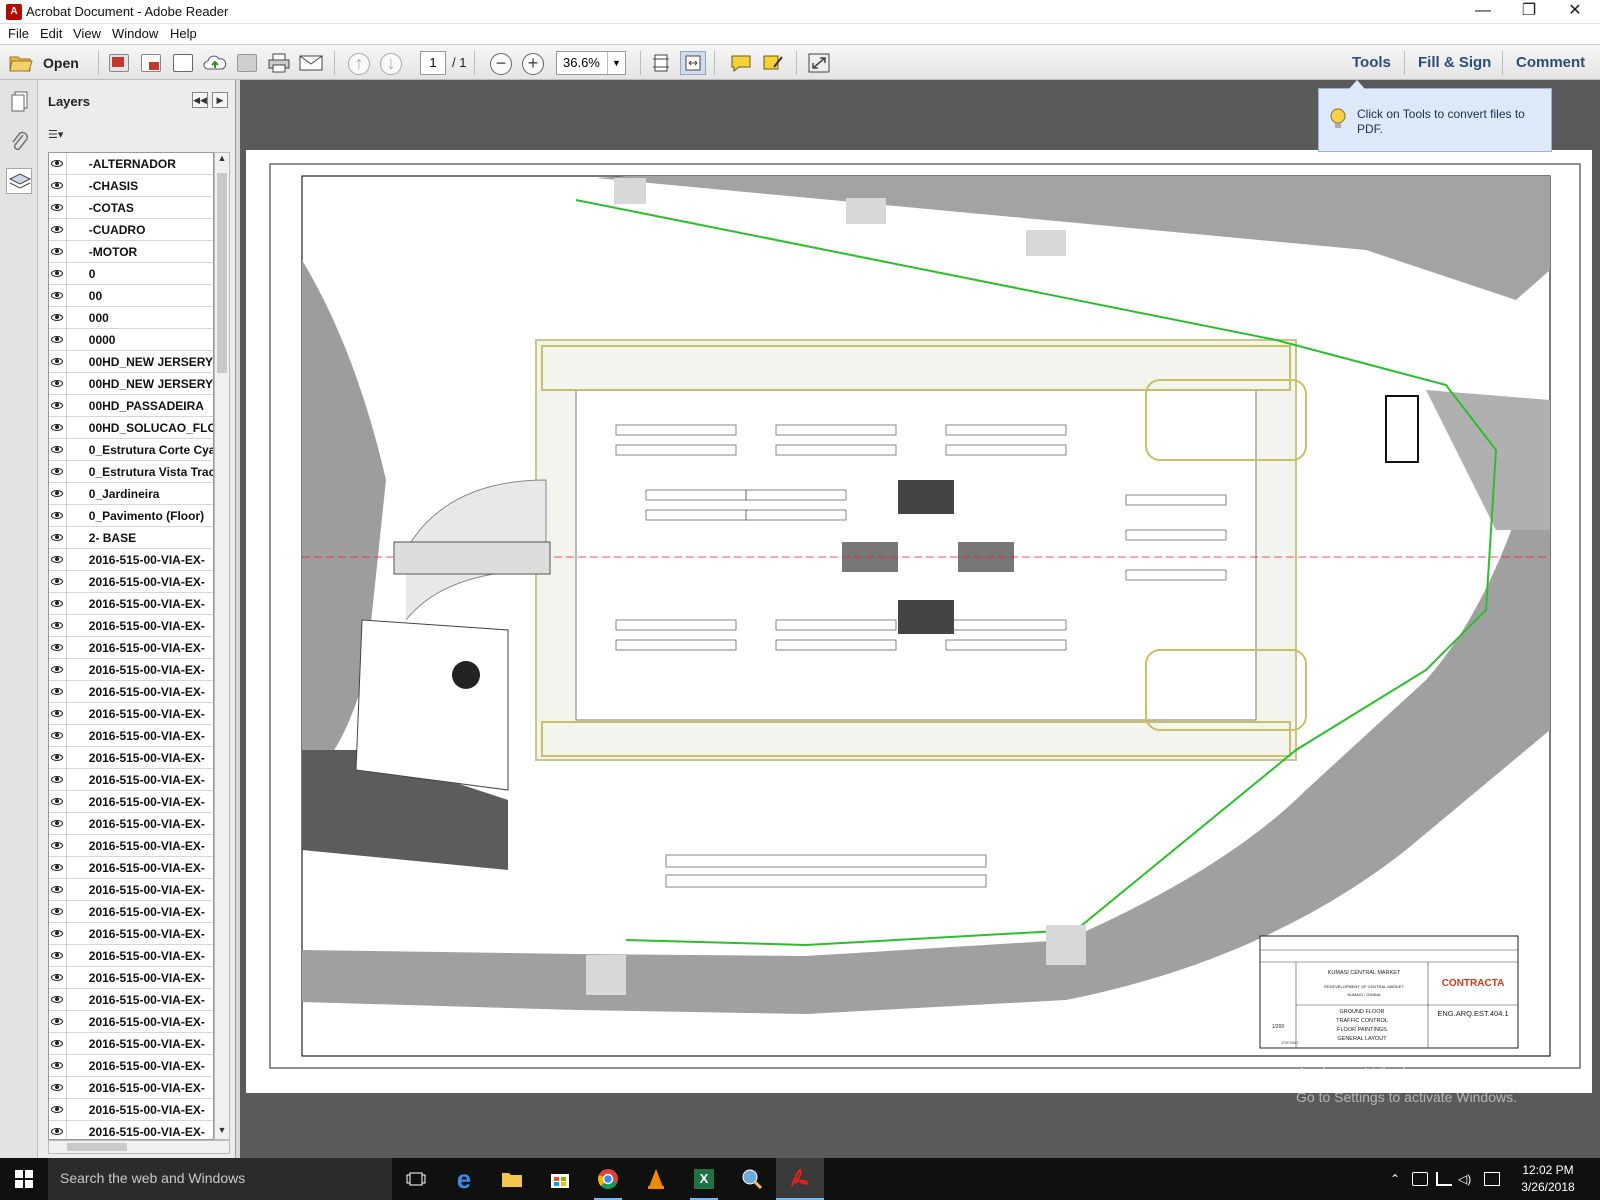 The width and height of the screenshot is (1600, 1200). Describe the element at coordinates (773, 63) in the screenshot. I see `highlight-pen-icon` at that location.